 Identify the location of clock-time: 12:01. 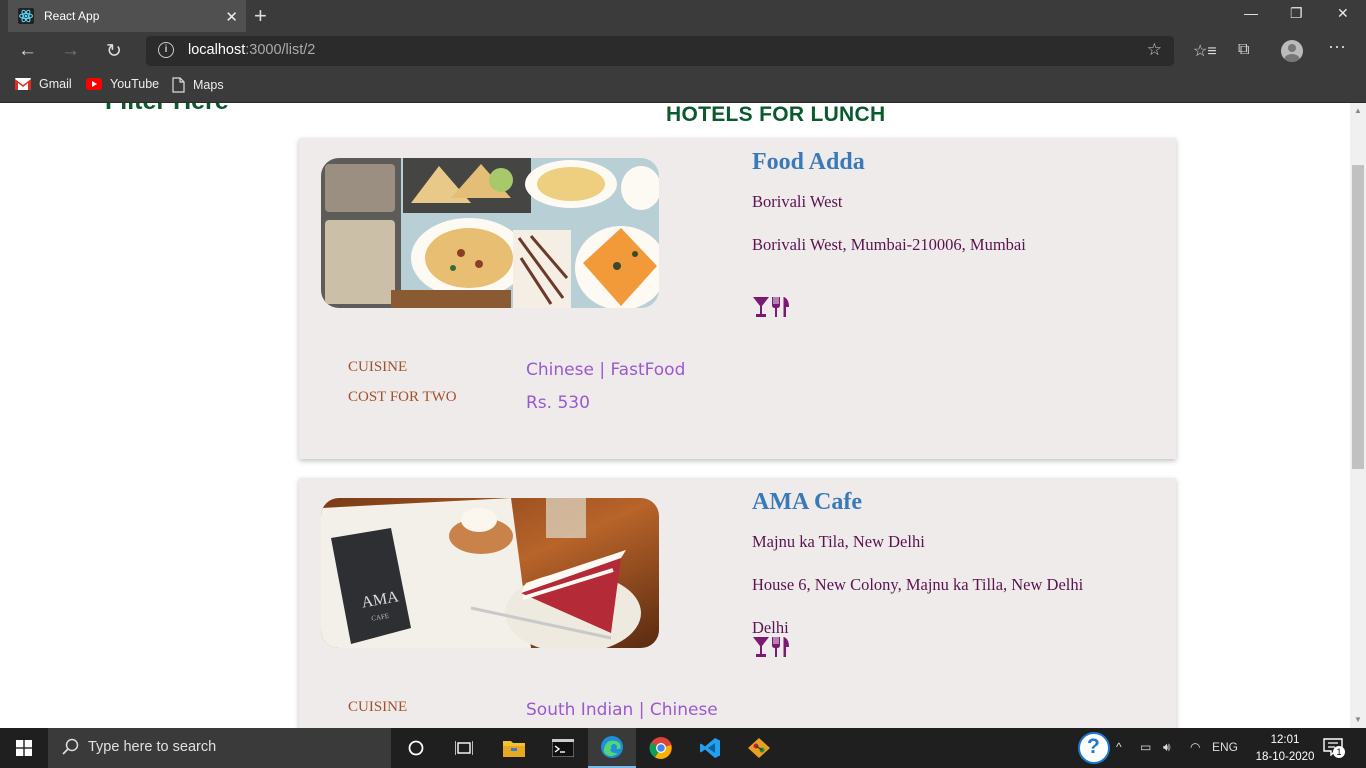
(1285, 740).